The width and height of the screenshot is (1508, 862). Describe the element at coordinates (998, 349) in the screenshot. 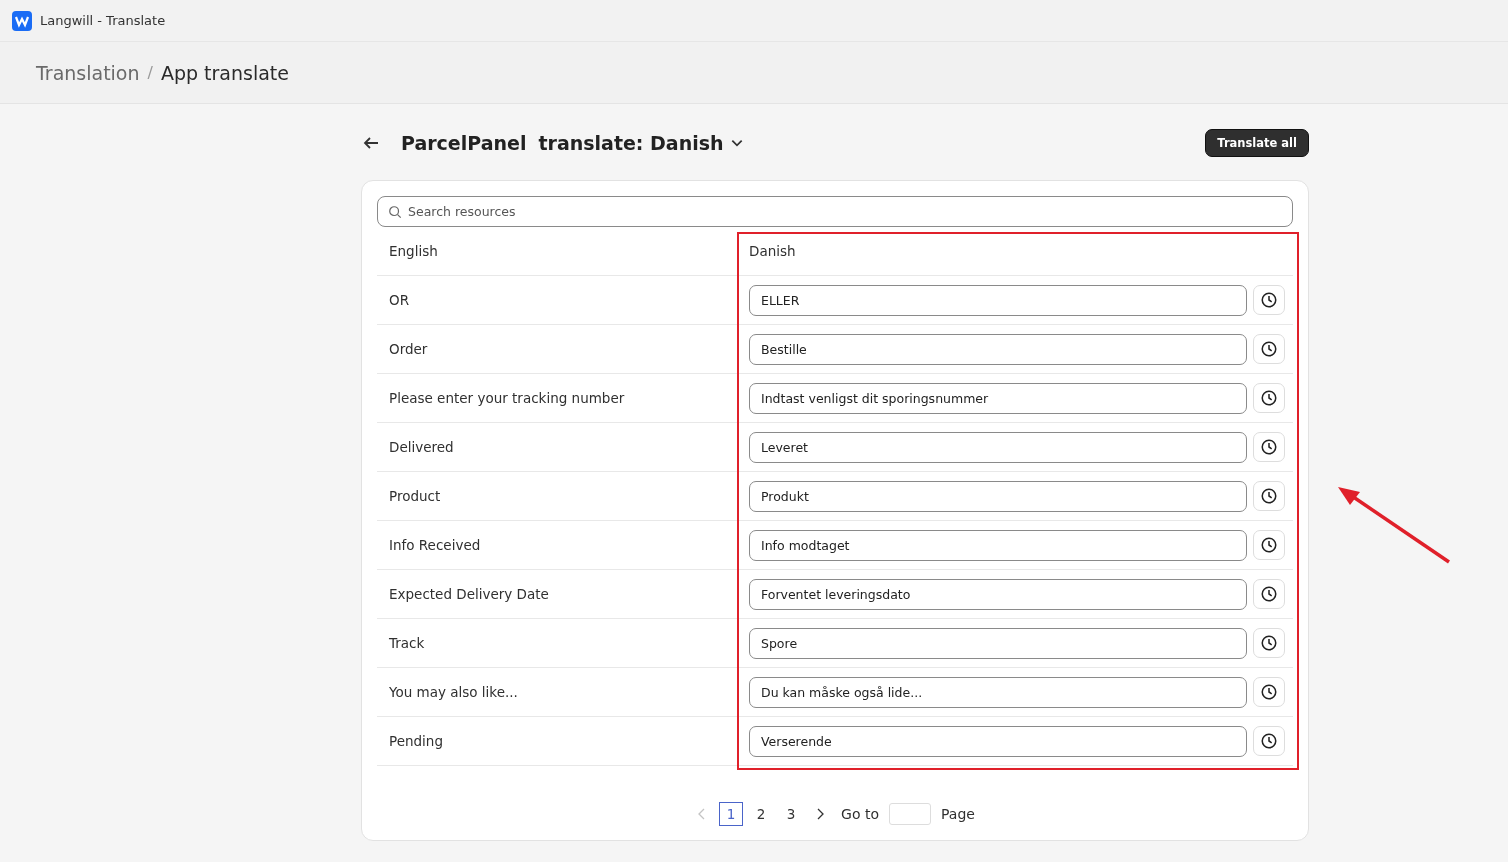

I see `translation-input: Bestille` at that location.